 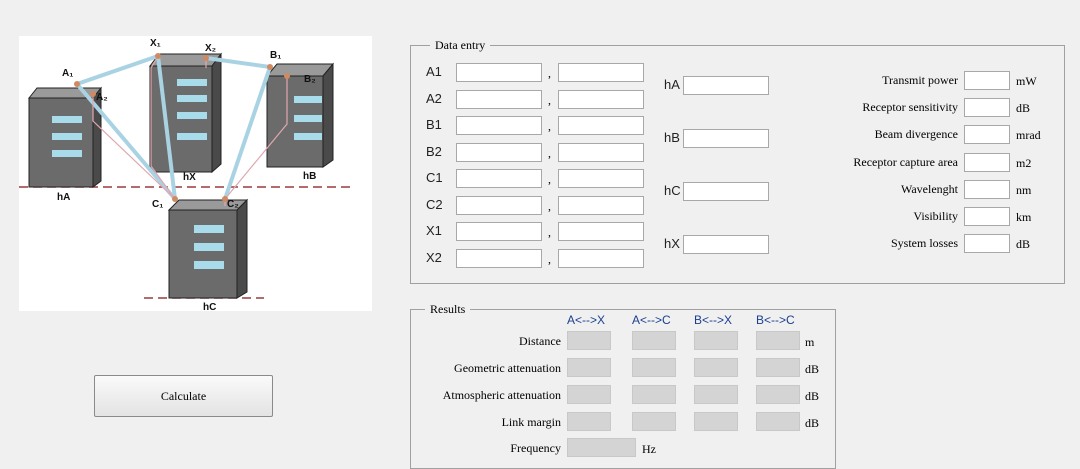 I want to click on param-unit: m2, so click(x=1024, y=163).